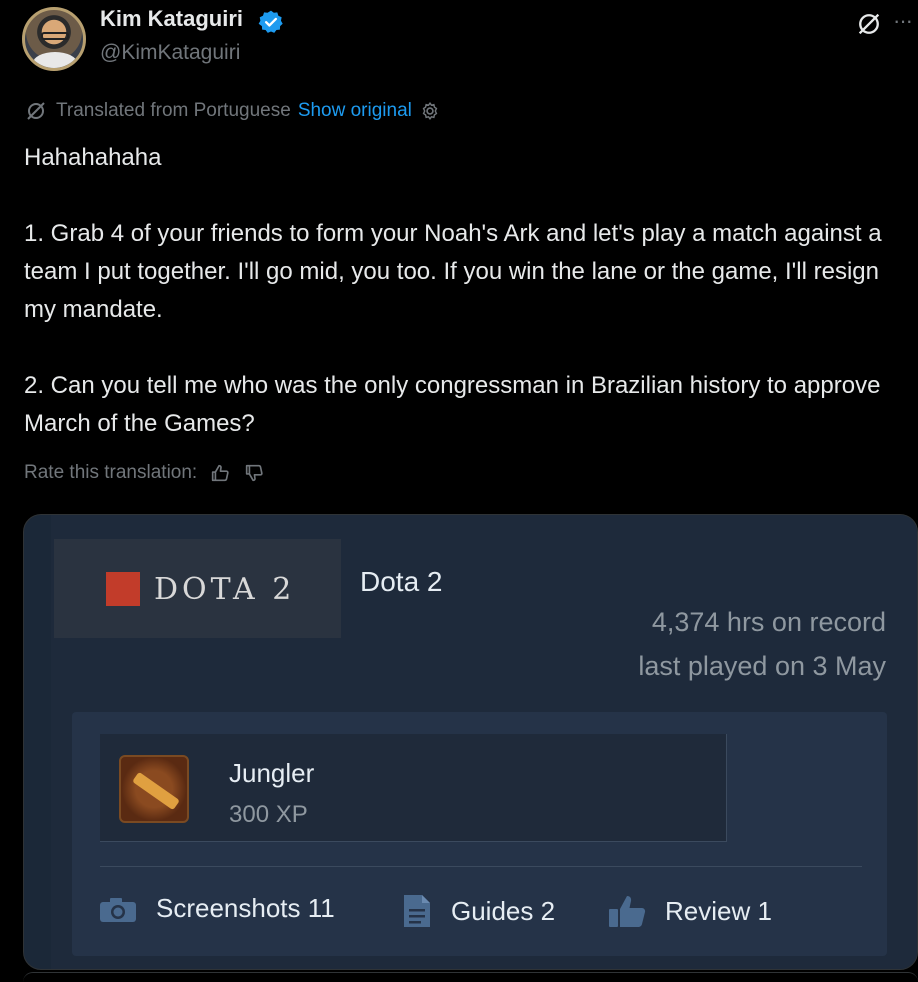 The image size is (918, 982). I want to click on dota-logo-icon, so click(123, 589).